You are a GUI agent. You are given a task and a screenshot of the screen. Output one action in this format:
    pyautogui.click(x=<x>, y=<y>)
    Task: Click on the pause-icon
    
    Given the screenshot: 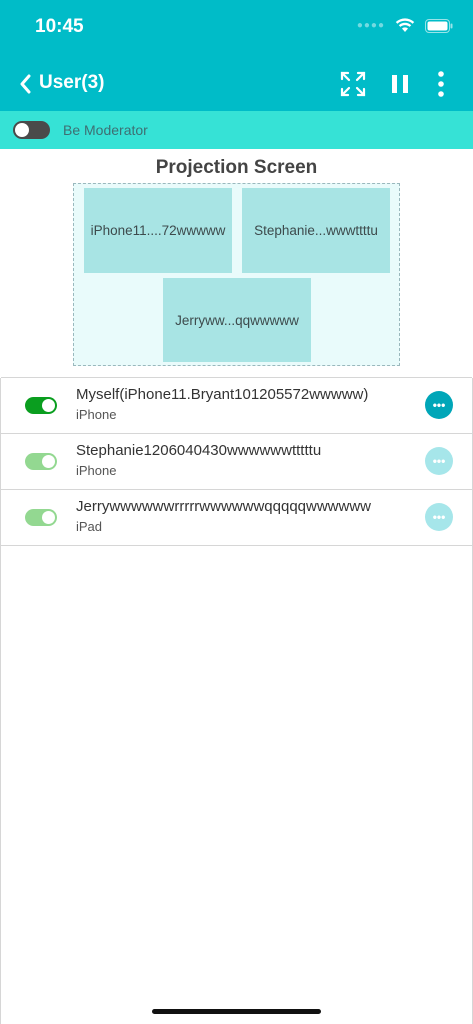 What is the action you would take?
    pyautogui.click(x=400, y=84)
    